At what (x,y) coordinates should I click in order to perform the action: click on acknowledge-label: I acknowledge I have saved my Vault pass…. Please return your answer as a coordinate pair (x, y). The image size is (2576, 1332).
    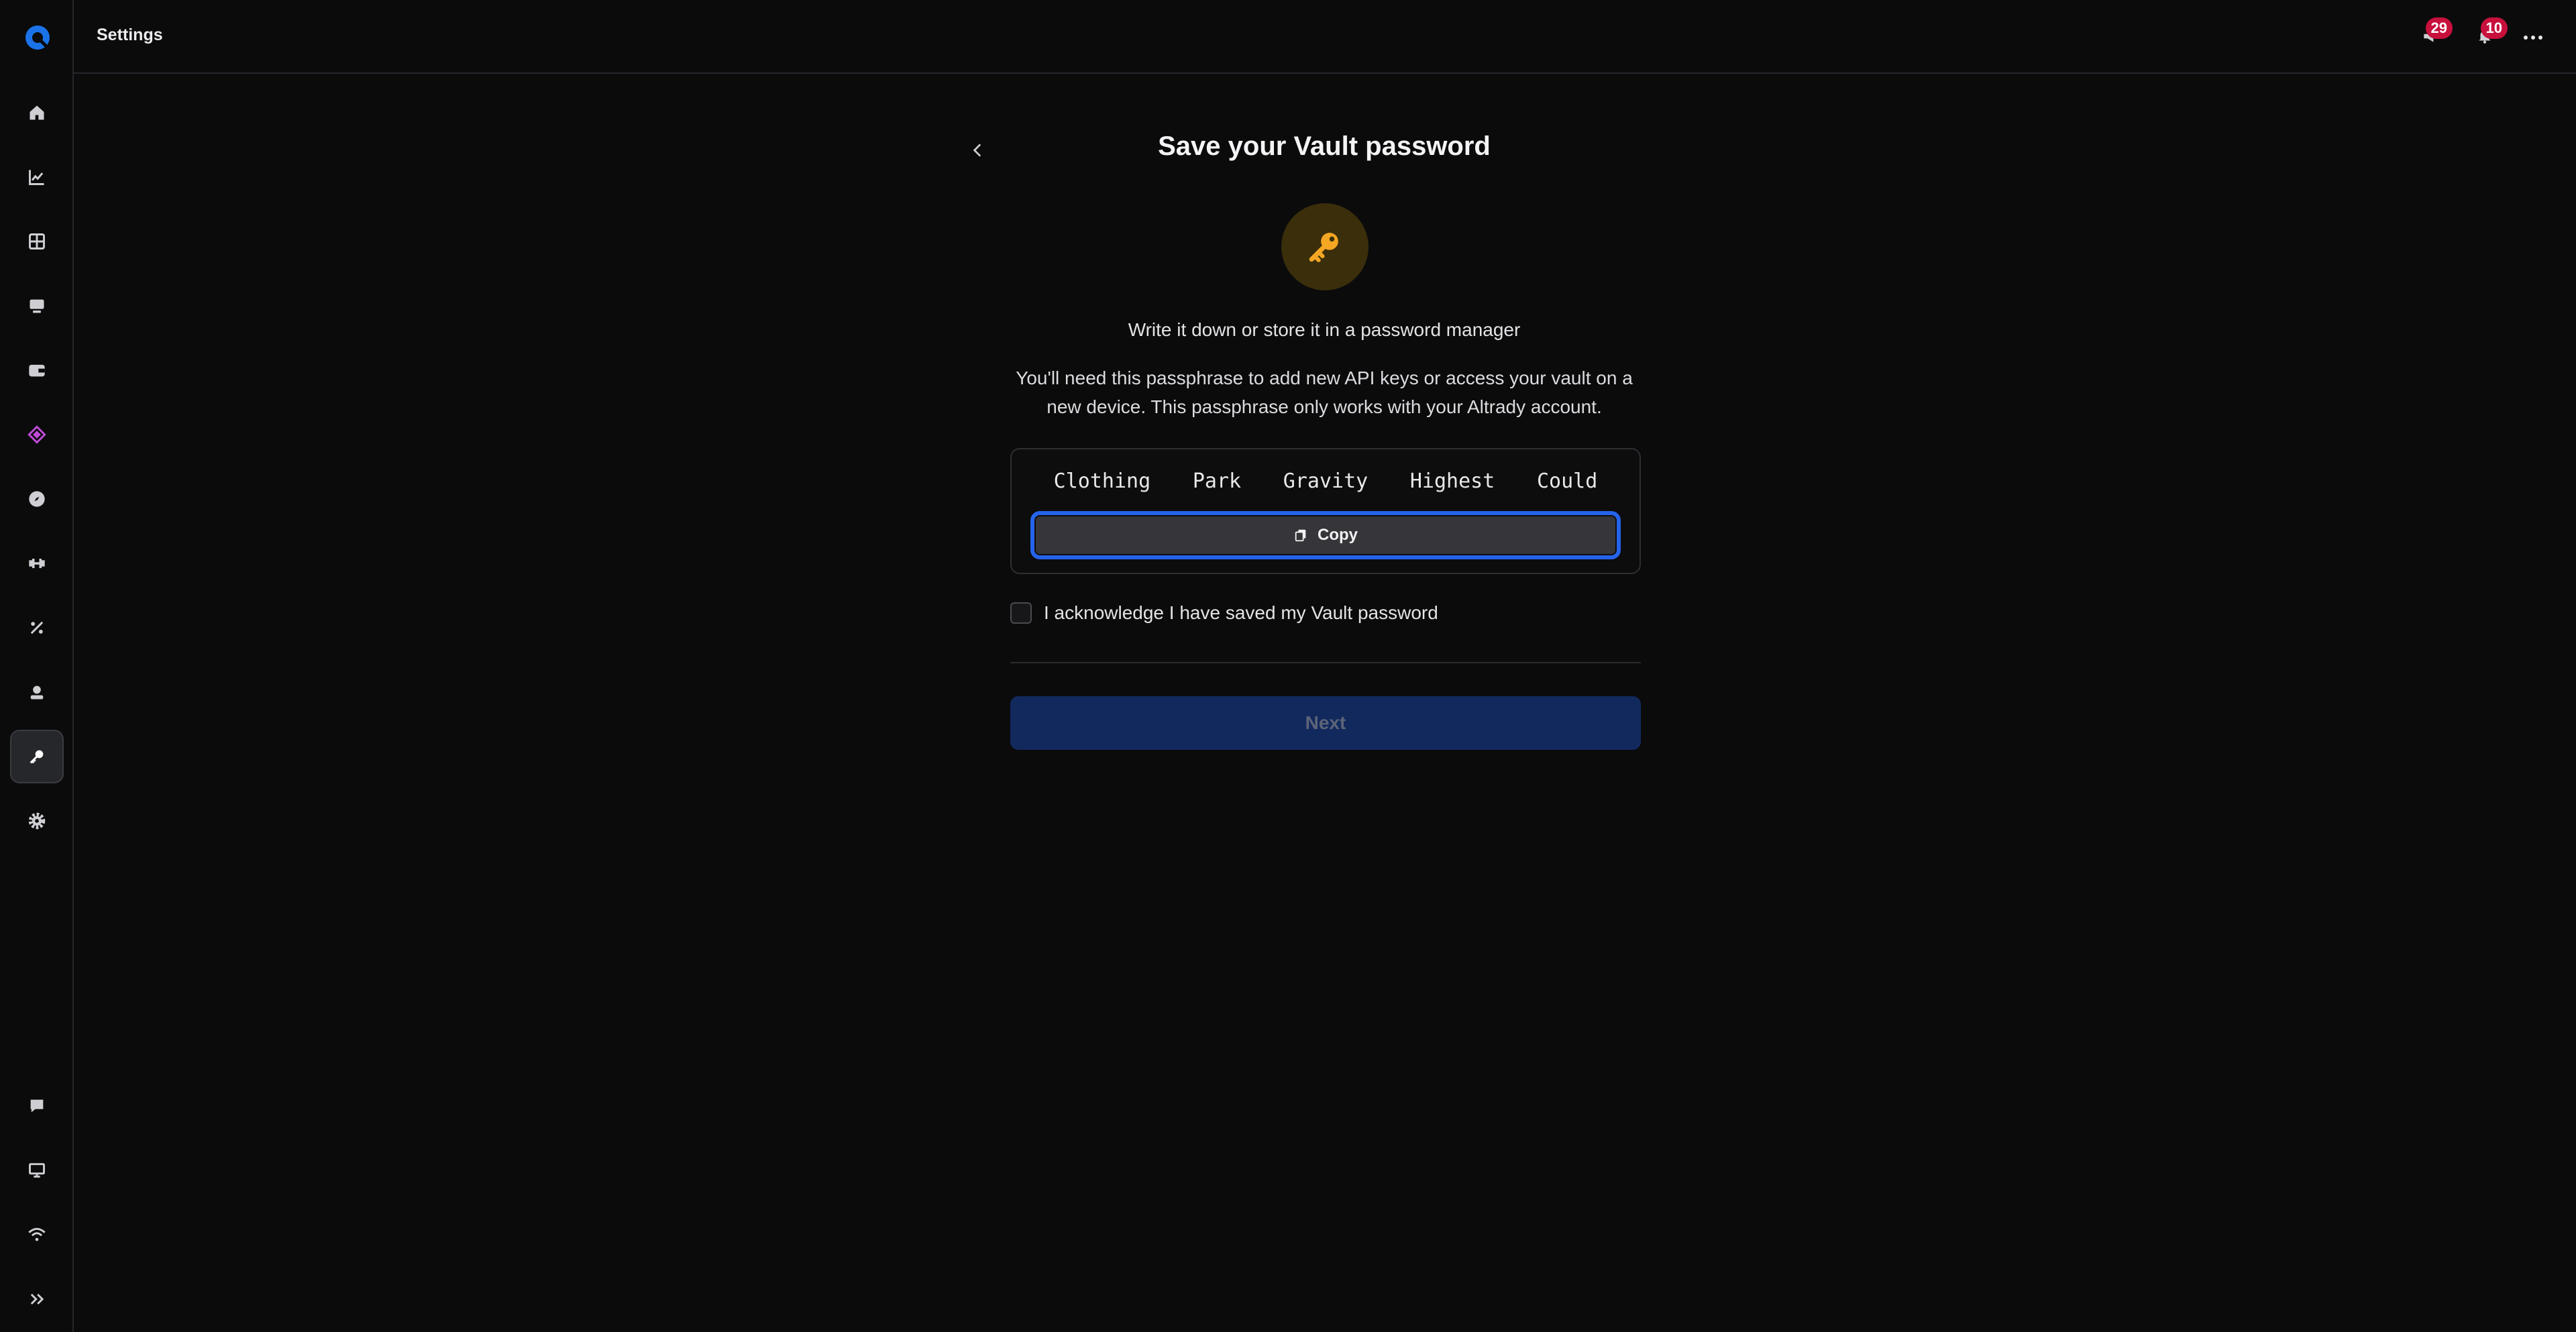
    Looking at the image, I should click on (1241, 613).